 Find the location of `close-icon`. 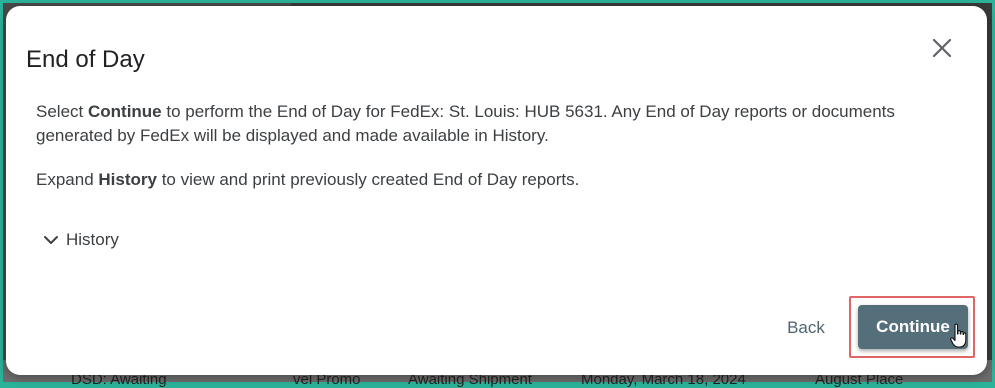

close-icon is located at coordinates (942, 48).